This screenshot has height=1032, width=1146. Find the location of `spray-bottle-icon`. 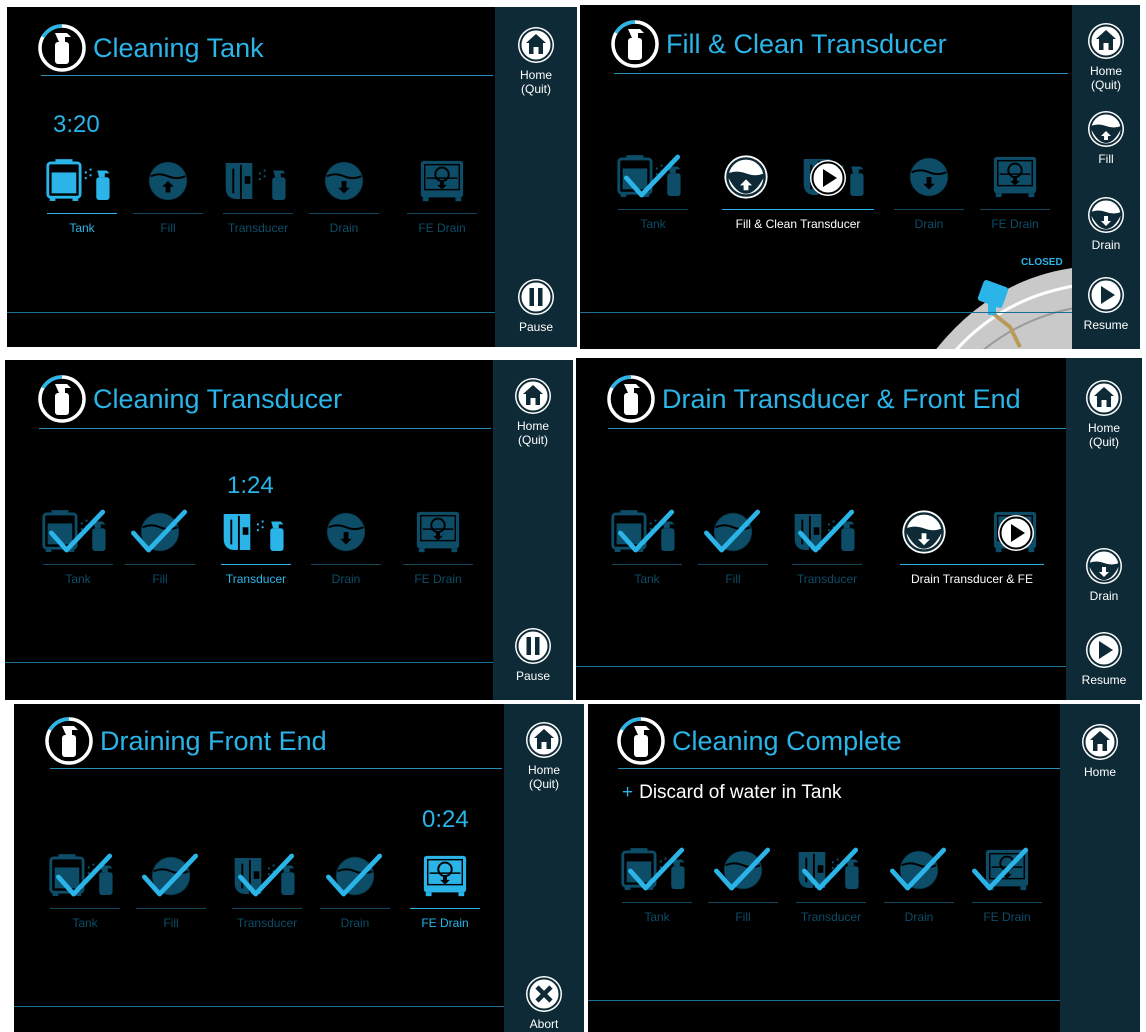

spray-bottle-icon is located at coordinates (62, 48).